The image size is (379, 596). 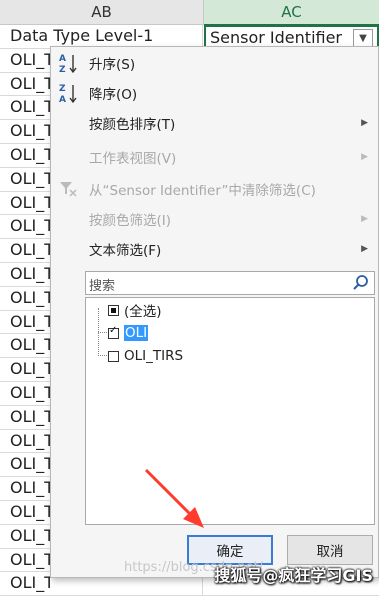 I want to click on menu-item-label: 按颜色排序(T), so click(x=132, y=125).